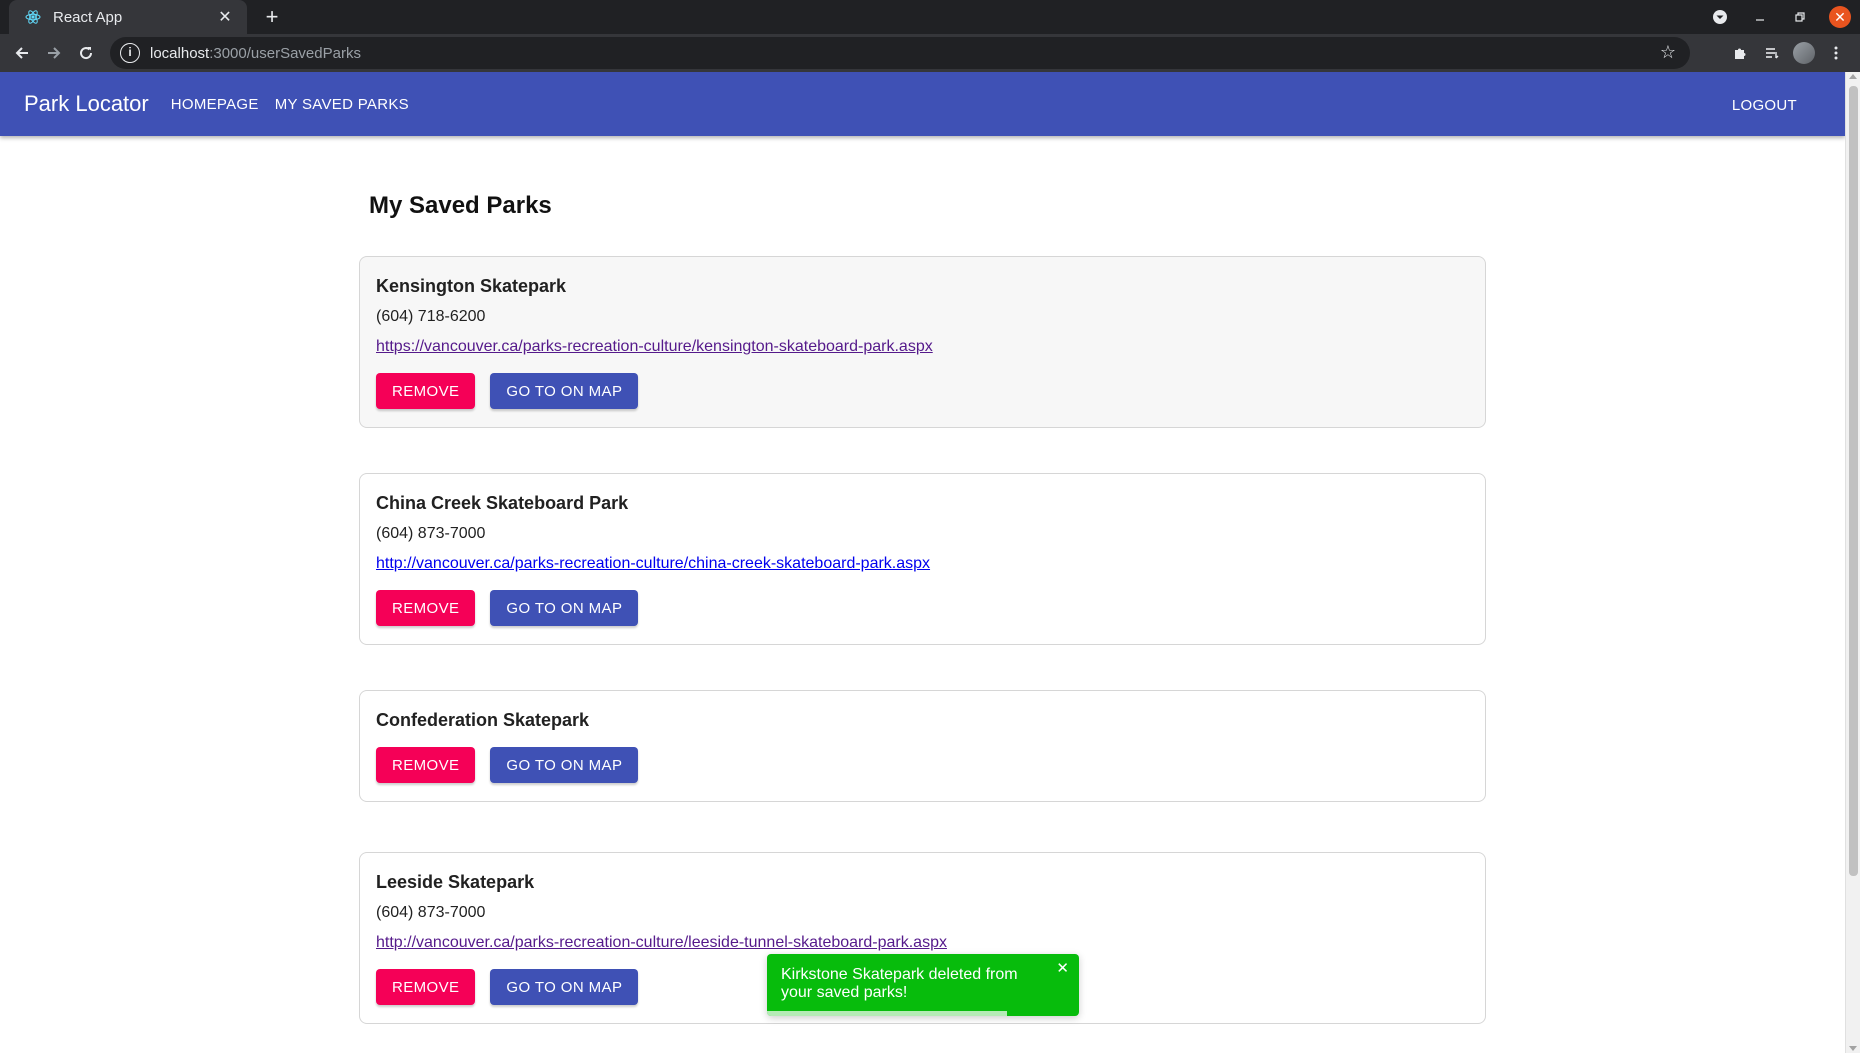 The height and width of the screenshot is (1053, 1860). I want to click on scroll-up-arrow-icon, so click(1853, 76).